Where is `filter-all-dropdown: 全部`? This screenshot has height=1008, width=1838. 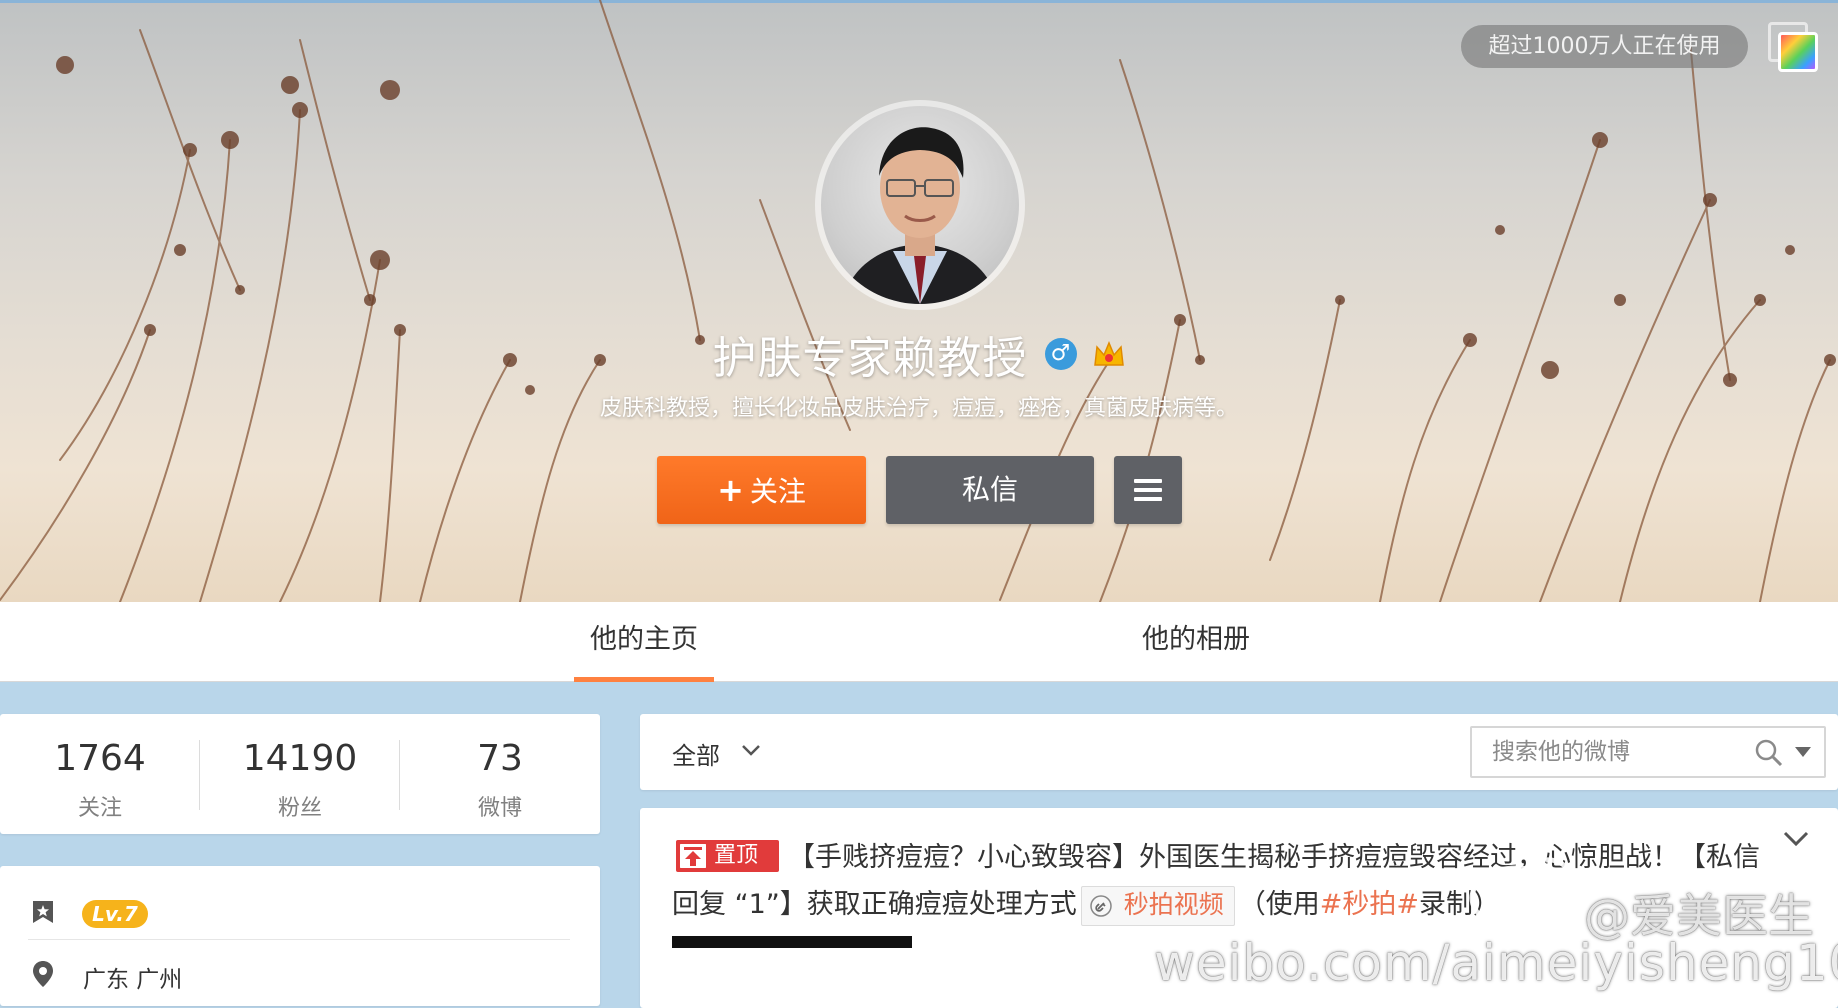 filter-all-dropdown: 全部 is located at coordinates (696, 753).